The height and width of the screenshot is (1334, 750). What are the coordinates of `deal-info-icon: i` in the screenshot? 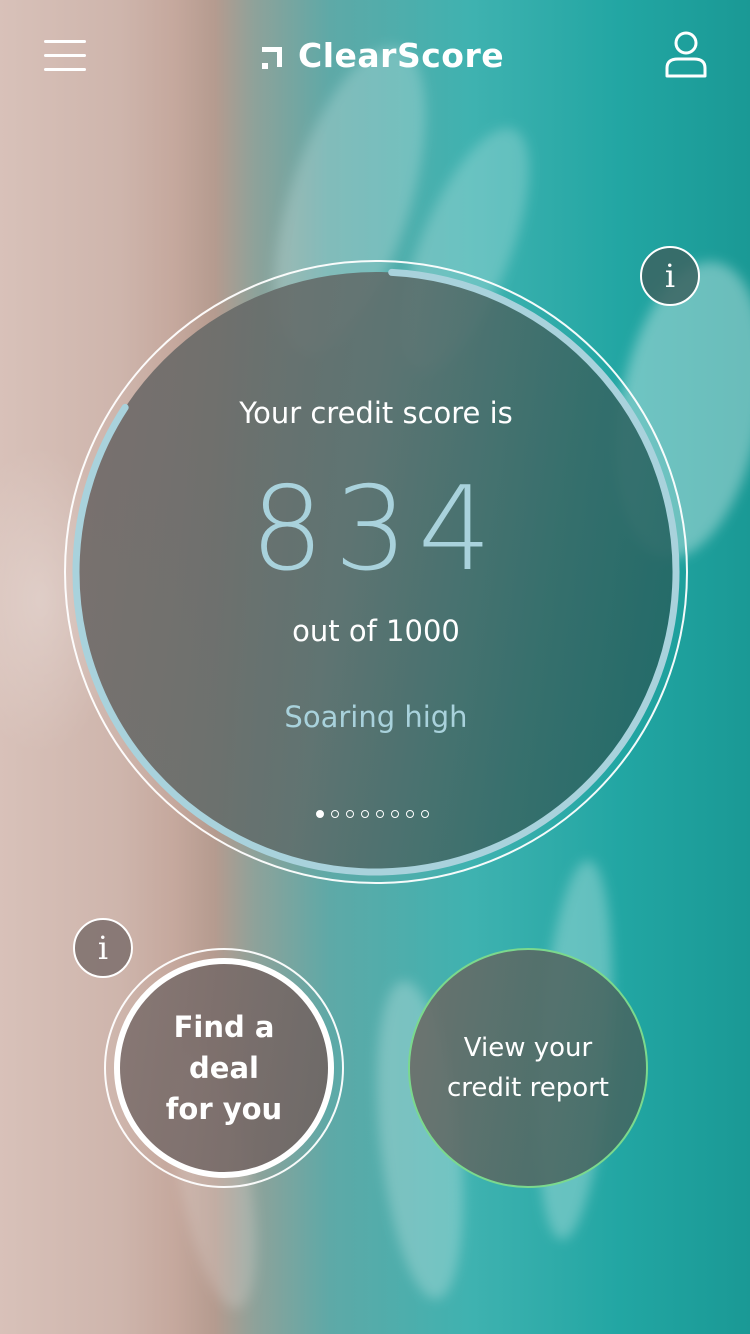 It's located at (103, 948).